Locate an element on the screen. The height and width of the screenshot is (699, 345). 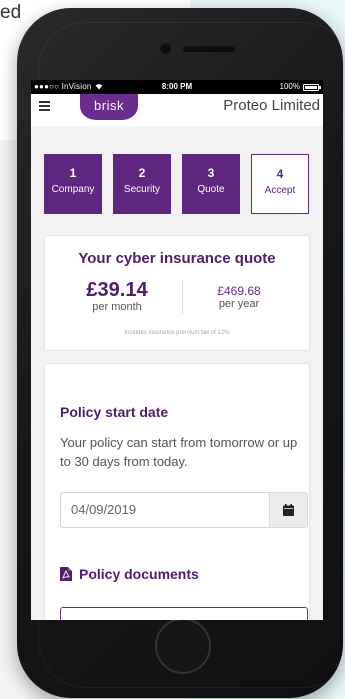
calendar-icon is located at coordinates (288, 510).